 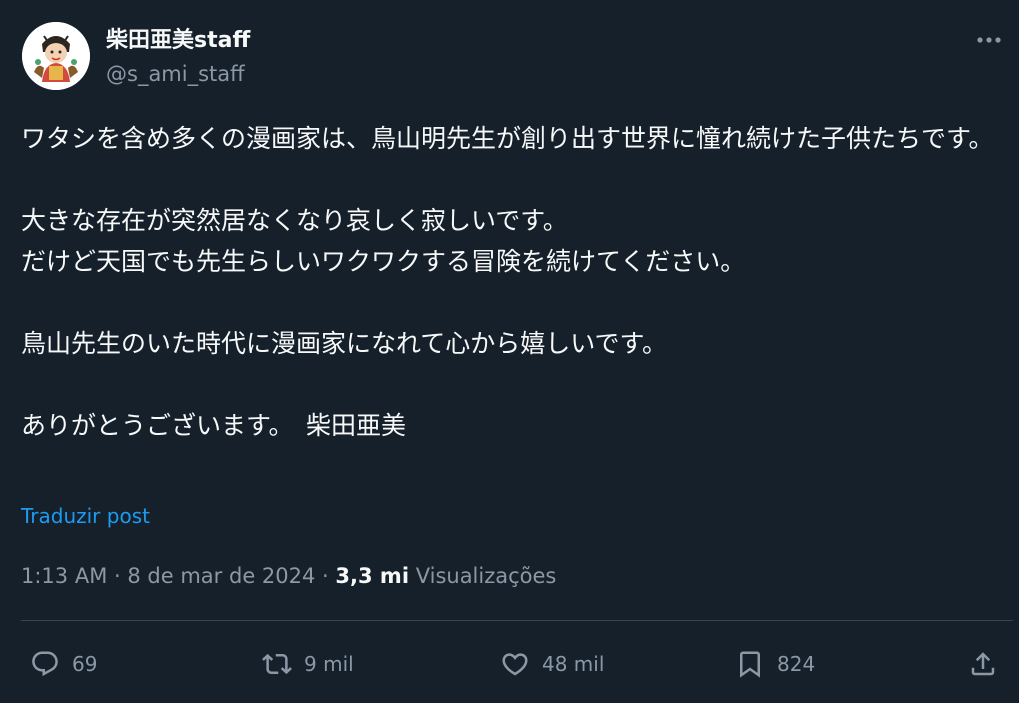 What do you see at coordinates (175, 74) in the screenshot?
I see `author-handle: @s_ami_staff` at bounding box center [175, 74].